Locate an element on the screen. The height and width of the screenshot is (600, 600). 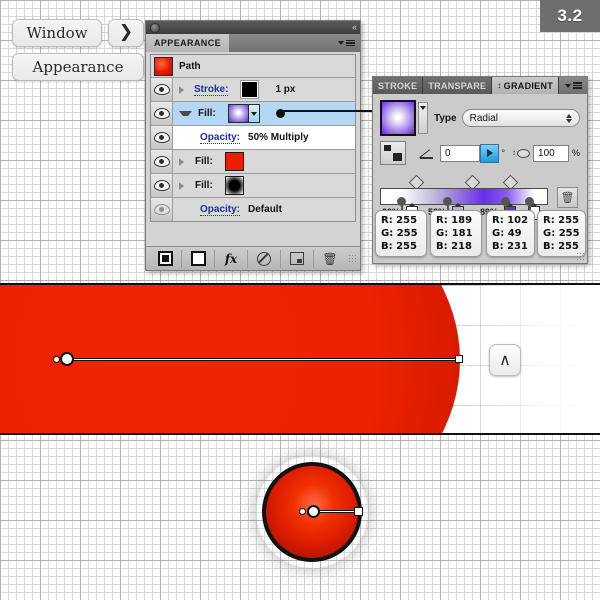
add-new-stroke-button is located at coordinates (165, 258).